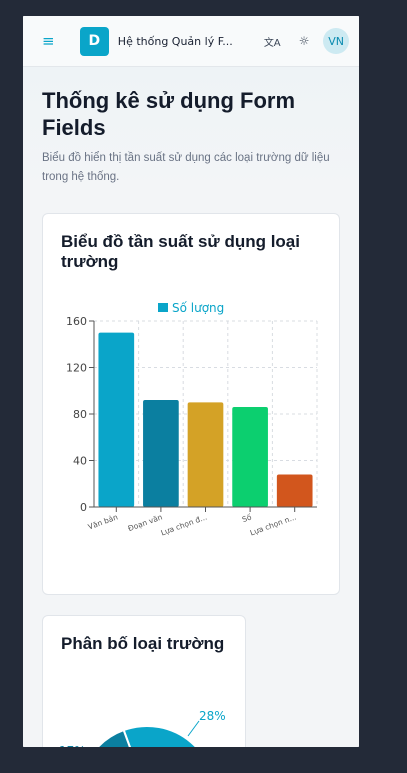  I want to click on legend-label: Số lượng, so click(198, 308).